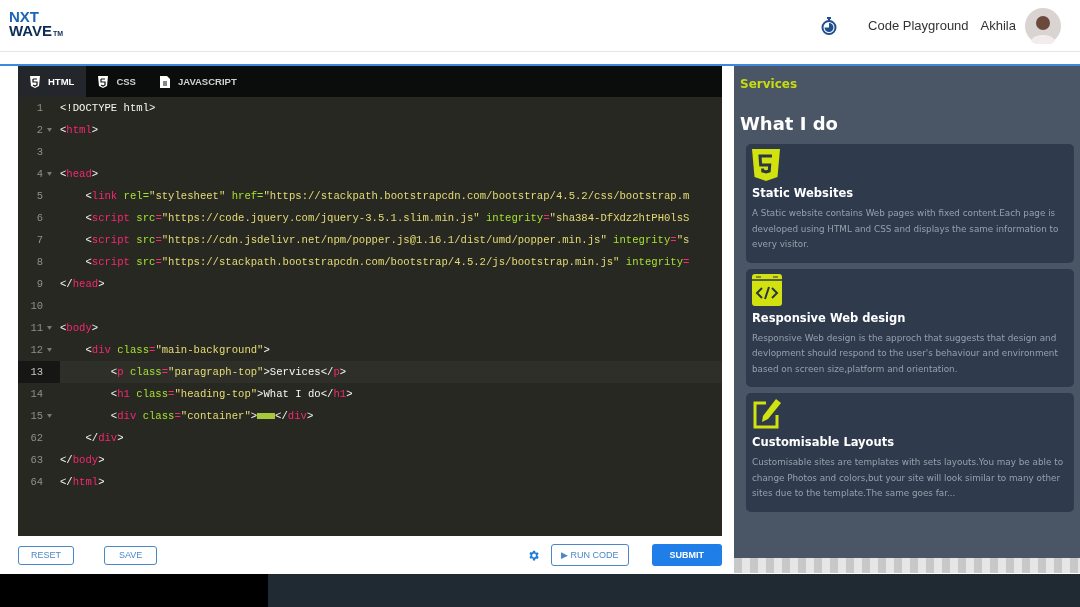 The width and height of the screenshot is (1080, 607). I want to click on html5-icon, so click(766, 165).